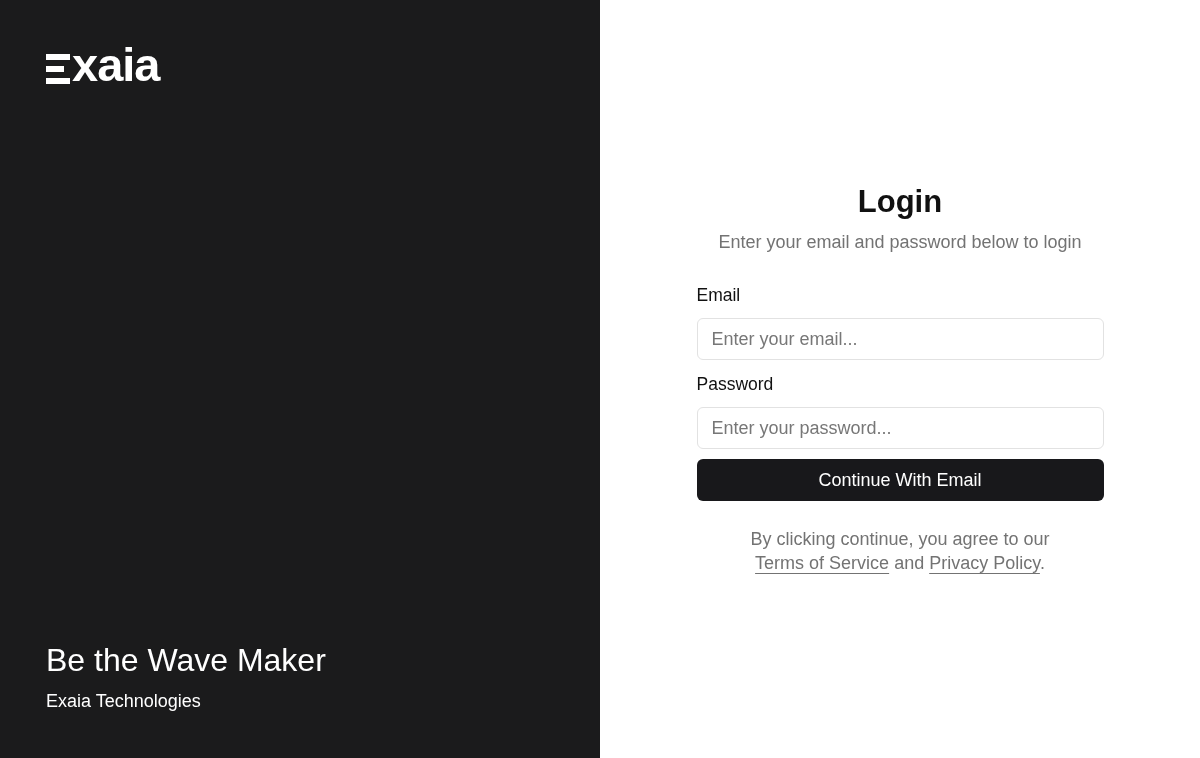 This screenshot has height=758, width=1200. What do you see at coordinates (718, 295) in the screenshot?
I see `field-label: Email` at bounding box center [718, 295].